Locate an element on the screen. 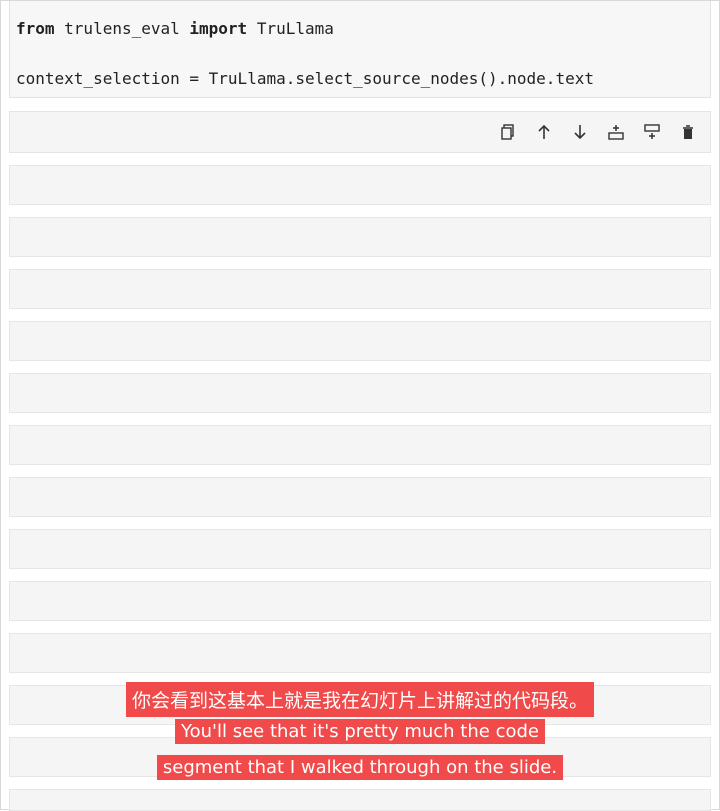 The width and height of the screenshot is (720, 811). arrow-up-icon is located at coordinates (544, 131).